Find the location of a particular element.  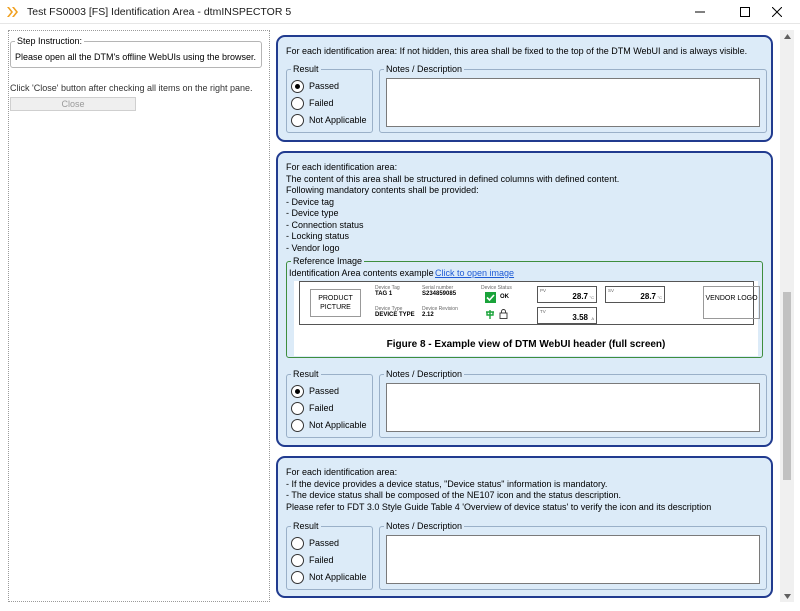

pv-value: 28.7 is located at coordinates (580, 296).